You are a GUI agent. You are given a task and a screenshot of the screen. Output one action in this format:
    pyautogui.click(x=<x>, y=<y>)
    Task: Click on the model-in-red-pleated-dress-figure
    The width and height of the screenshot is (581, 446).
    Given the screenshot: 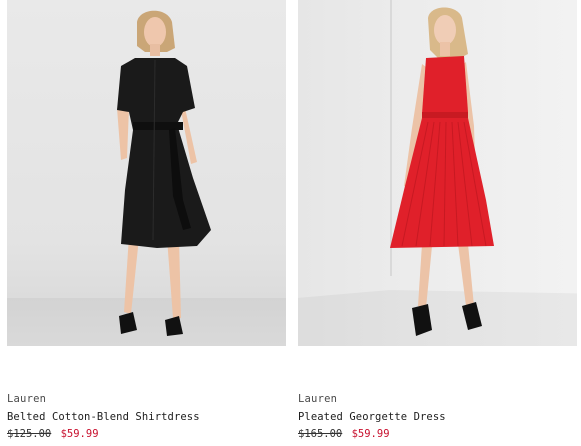 What is the action you would take?
    pyautogui.click(x=442, y=171)
    